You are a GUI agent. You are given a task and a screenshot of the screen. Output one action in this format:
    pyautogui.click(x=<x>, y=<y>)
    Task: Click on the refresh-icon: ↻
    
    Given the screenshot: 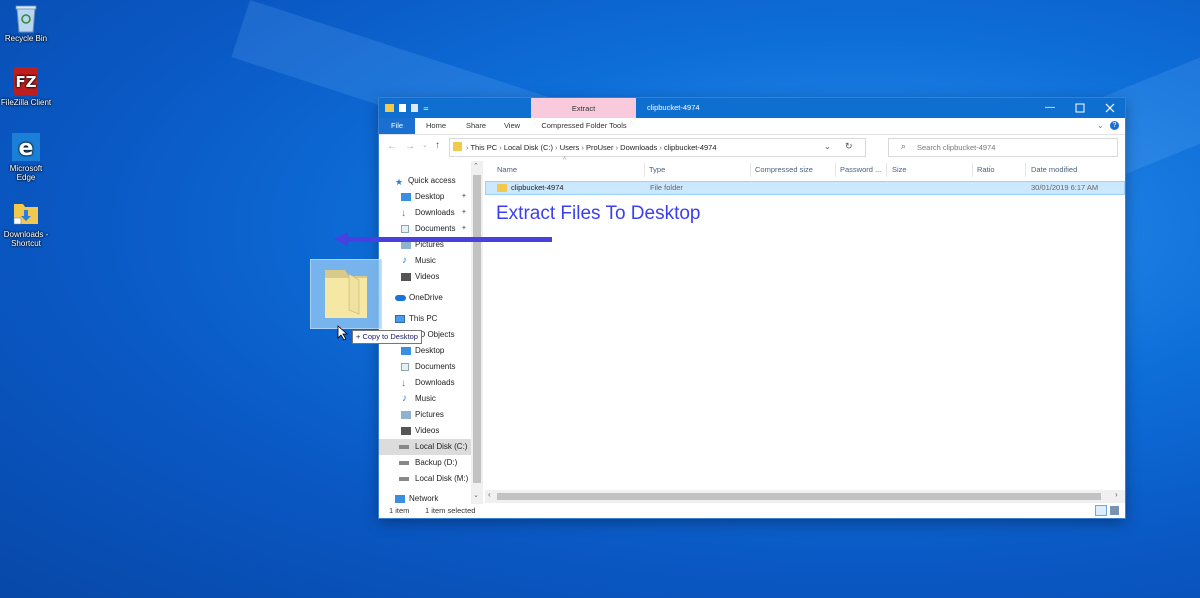 What is the action you would take?
    pyautogui.click(x=849, y=146)
    